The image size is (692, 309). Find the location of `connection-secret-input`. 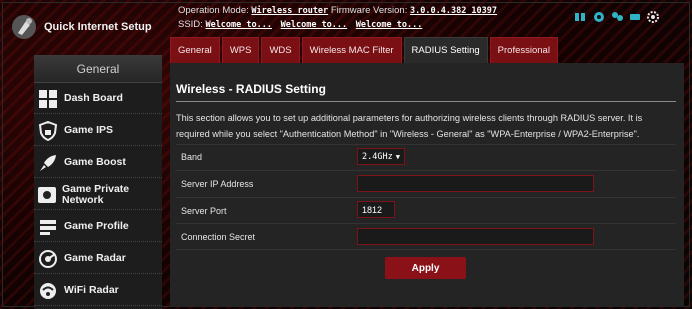

connection-secret-input is located at coordinates (475, 236).